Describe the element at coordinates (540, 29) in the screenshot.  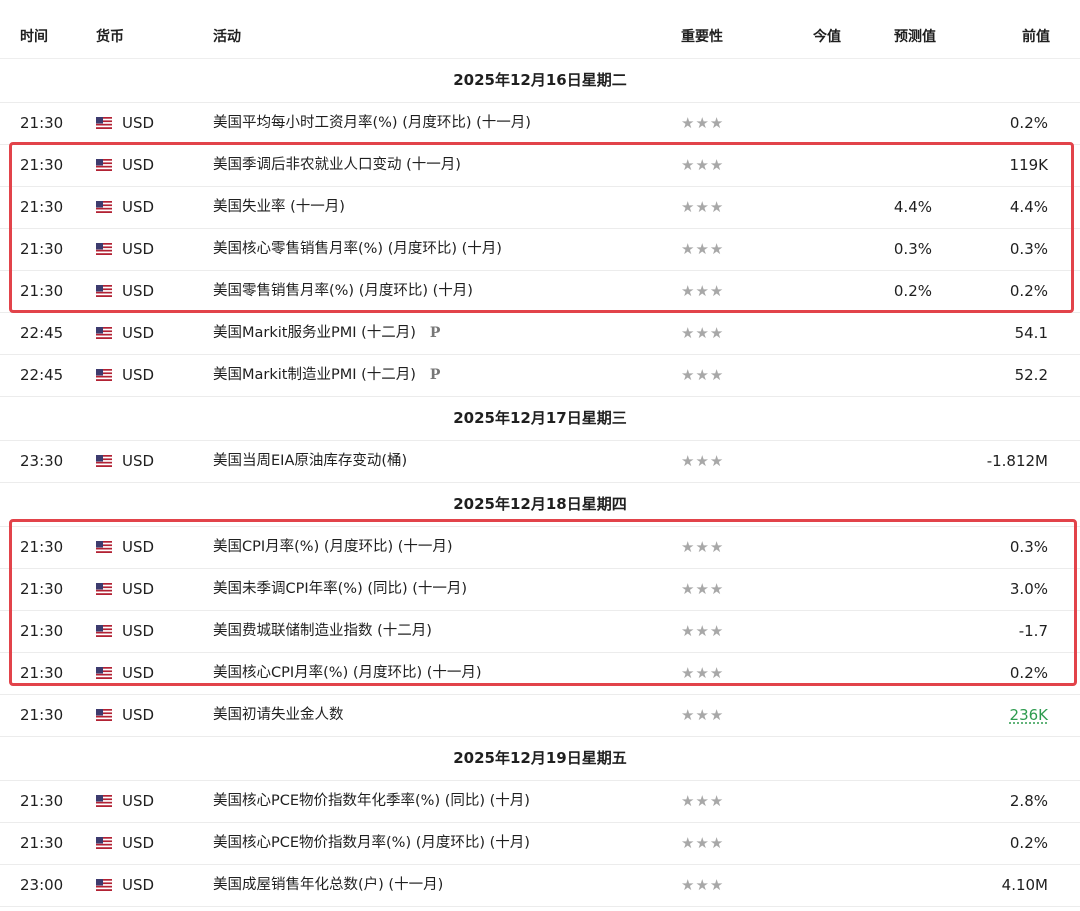
I see `table-header: 时间 货币 活动 重要性 今值 预测值 前值` at that location.